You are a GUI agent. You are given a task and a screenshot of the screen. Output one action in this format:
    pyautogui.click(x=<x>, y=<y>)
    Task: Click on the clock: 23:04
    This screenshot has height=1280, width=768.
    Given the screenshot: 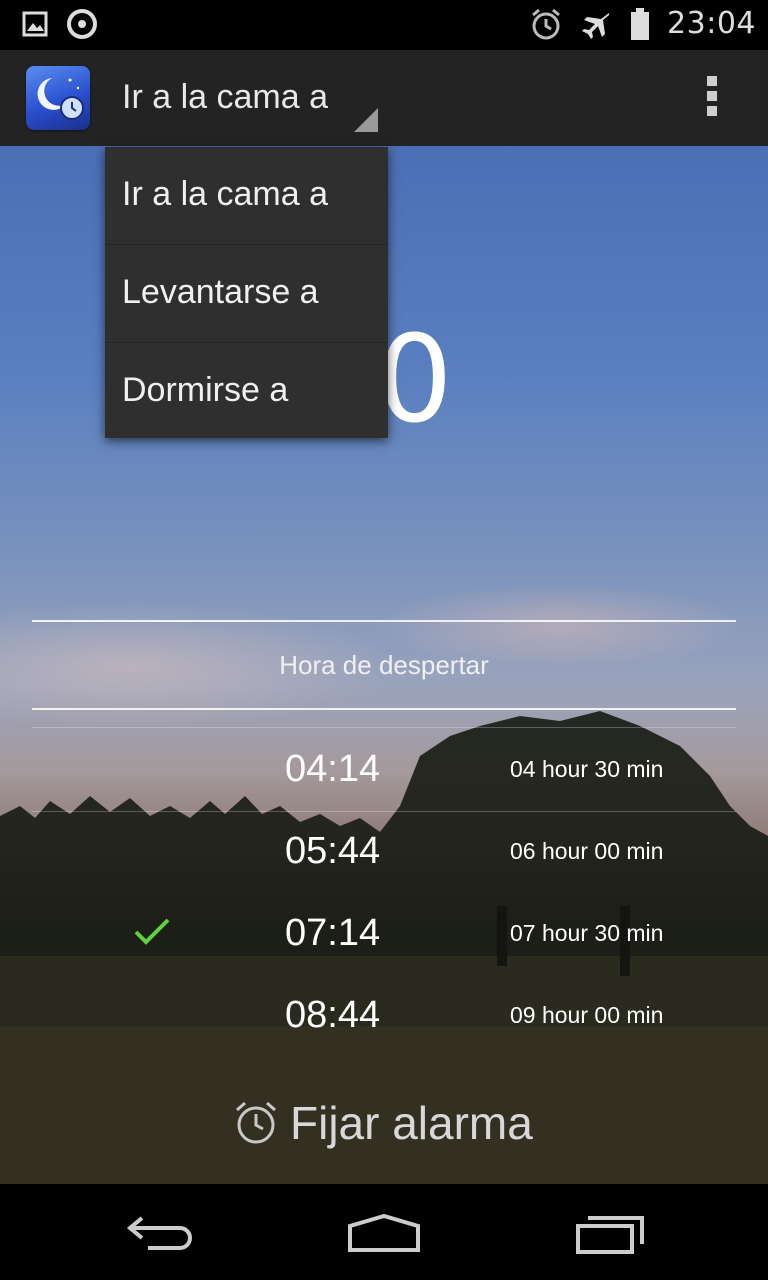 What is the action you would take?
    pyautogui.click(x=711, y=23)
    